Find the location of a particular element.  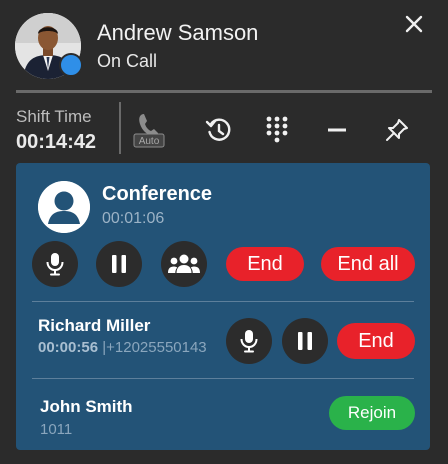

participant-hold-button is located at coordinates (305, 341).